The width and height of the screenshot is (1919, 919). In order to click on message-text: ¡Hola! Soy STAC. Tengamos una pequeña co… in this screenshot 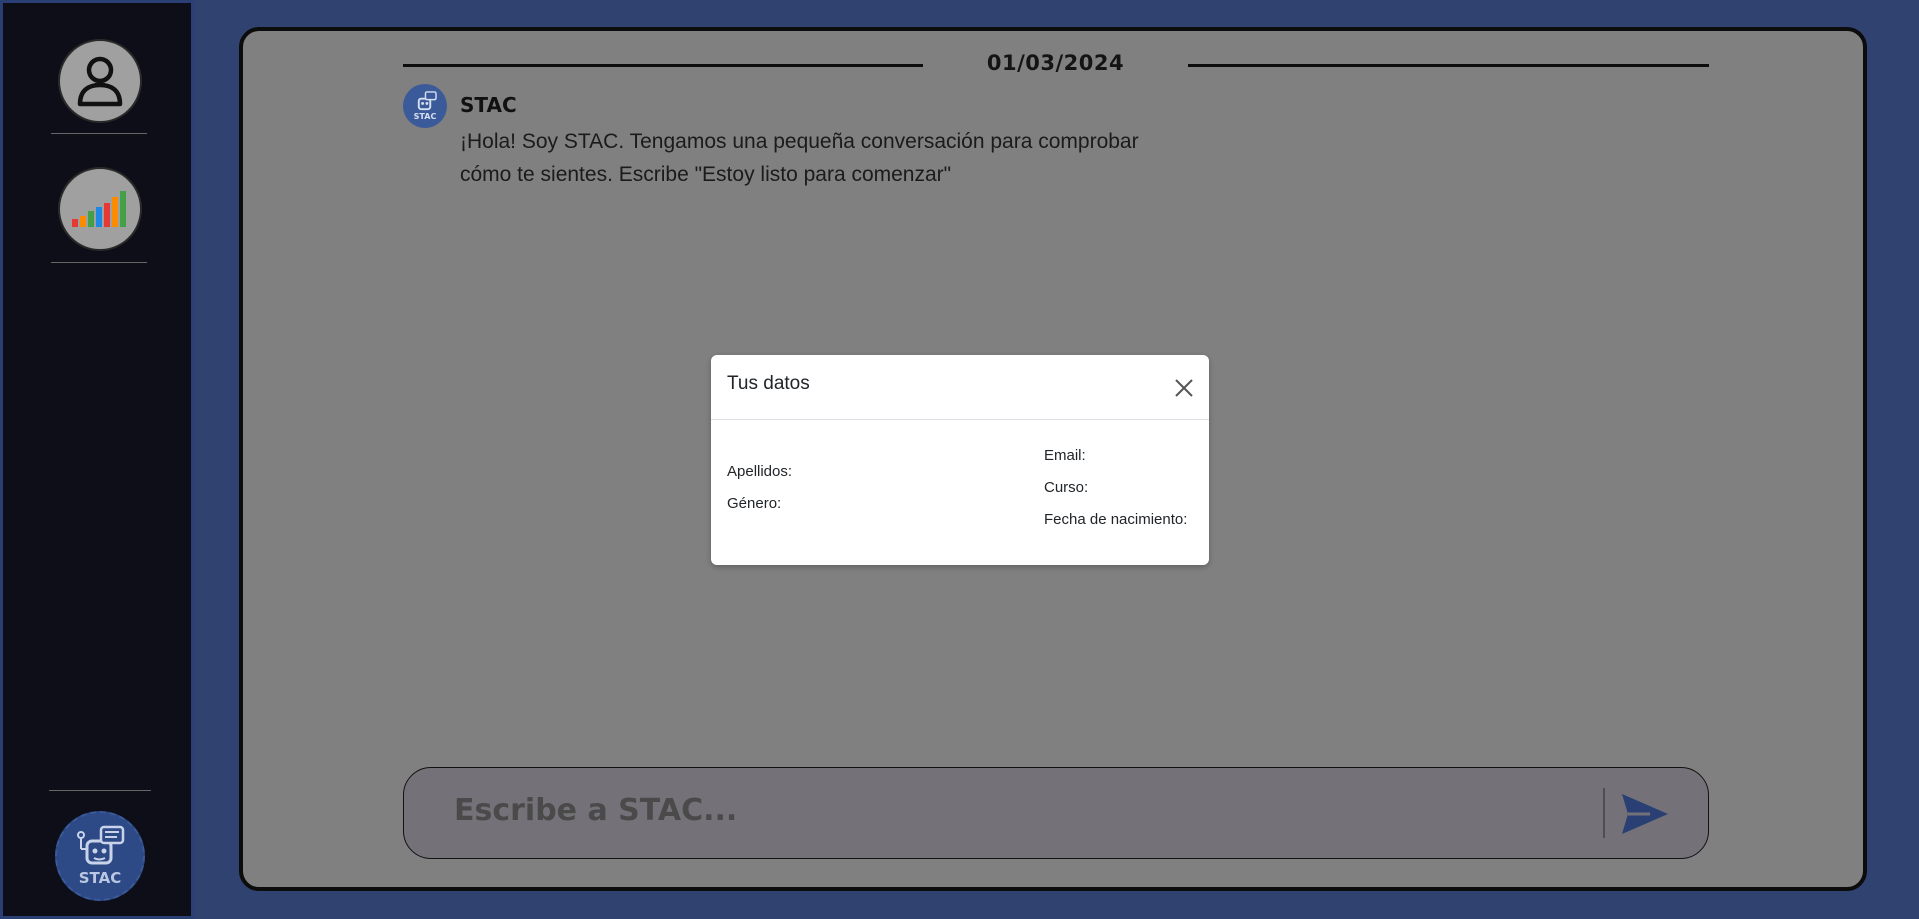, I will do `click(799, 158)`.